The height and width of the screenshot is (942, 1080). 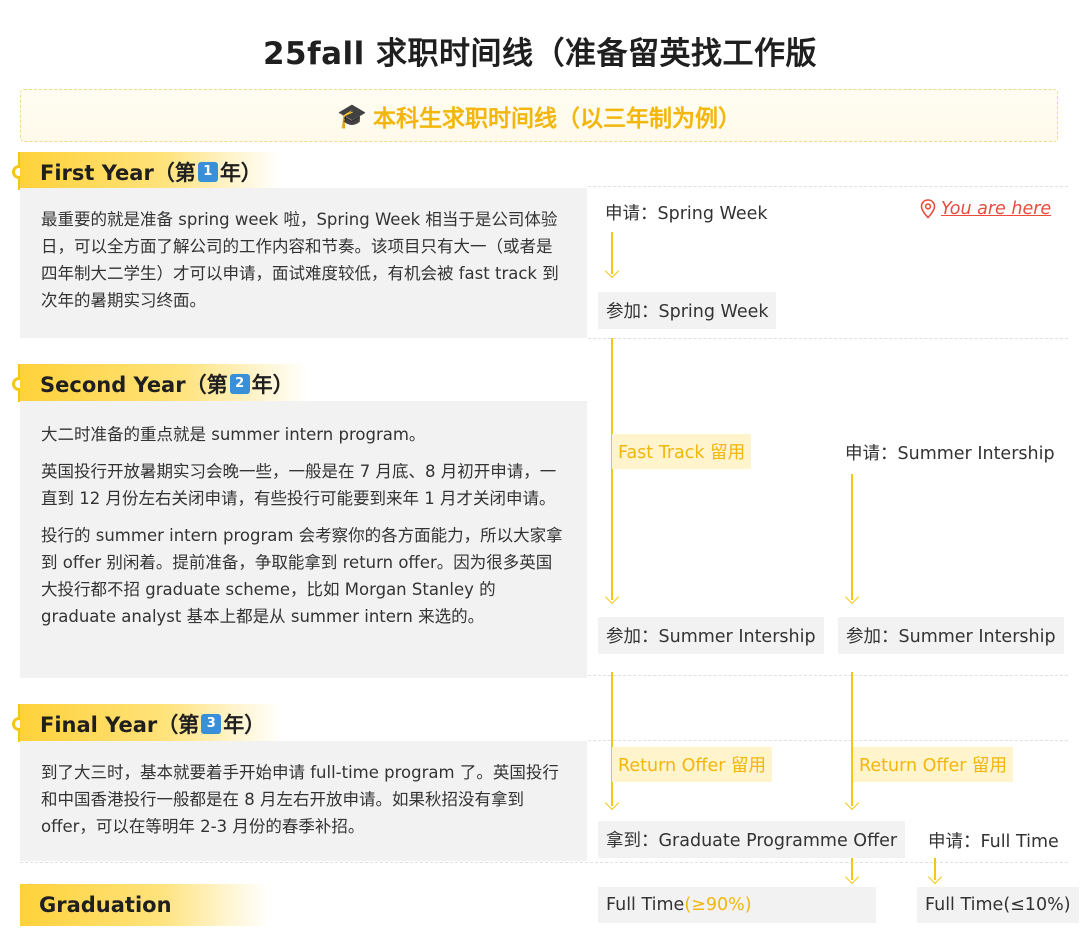 What do you see at coordinates (556, 118) in the screenshot?
I see `subtitle-text: 本科生求职时间线（以三年制为例）` at bounding box center [556, 118].